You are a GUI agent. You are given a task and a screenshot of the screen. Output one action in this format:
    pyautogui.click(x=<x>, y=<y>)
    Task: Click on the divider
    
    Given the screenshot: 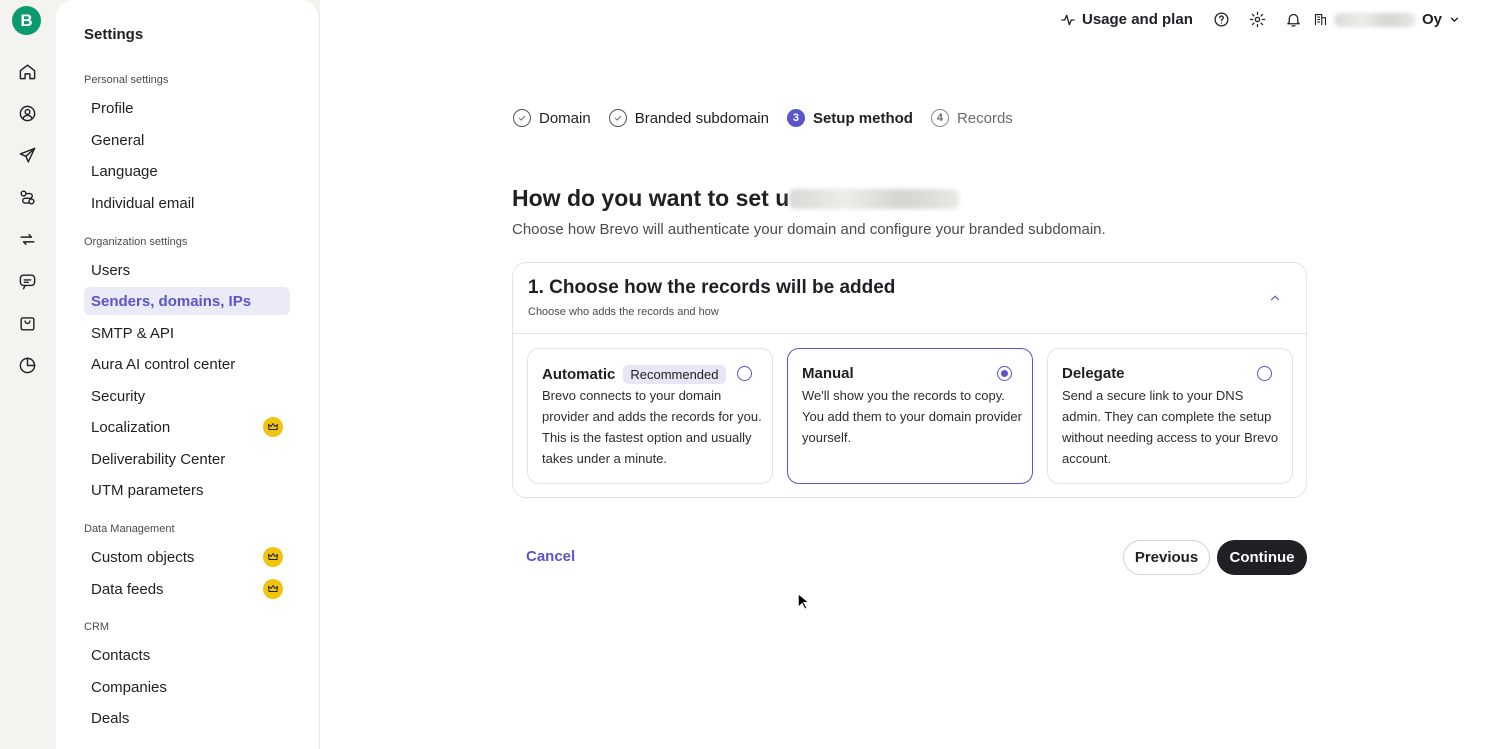 What is the action you would take?
    pyautogui.click(x=909, y=333)
    